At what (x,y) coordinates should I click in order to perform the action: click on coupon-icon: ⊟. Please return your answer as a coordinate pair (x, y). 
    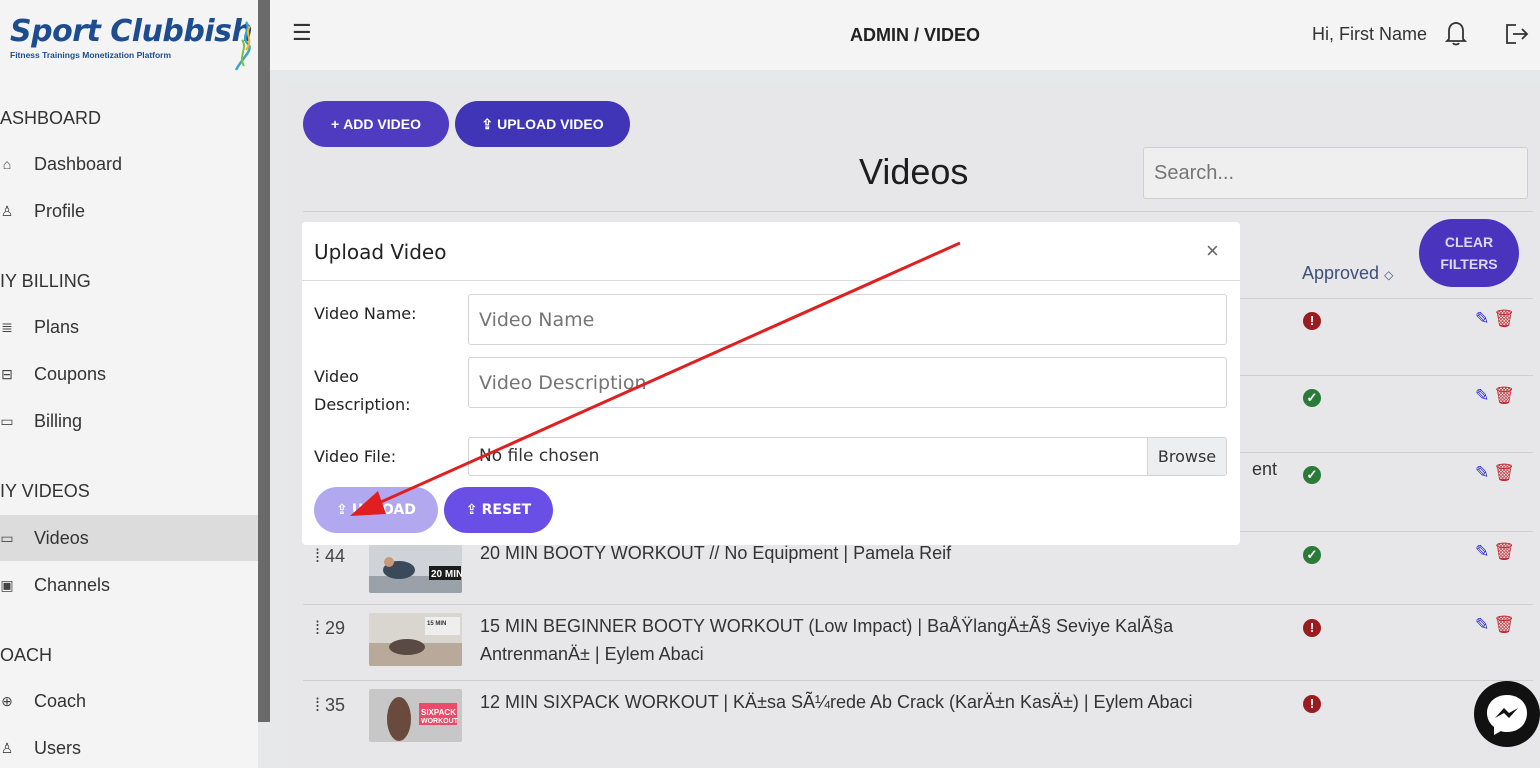
    Looking at the image, I should click on (7, 373).